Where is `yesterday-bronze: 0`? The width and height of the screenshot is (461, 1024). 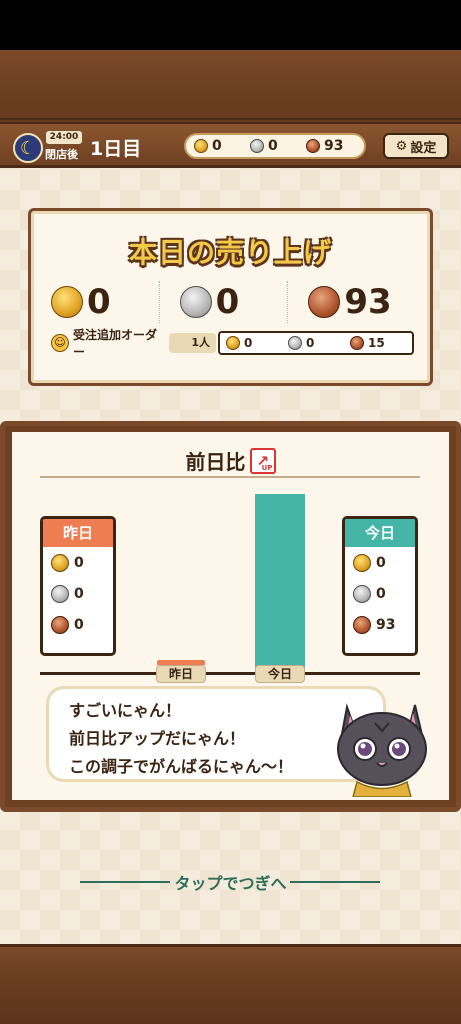 yesterday-bronze: 0 is located at coordinates (78, 624).